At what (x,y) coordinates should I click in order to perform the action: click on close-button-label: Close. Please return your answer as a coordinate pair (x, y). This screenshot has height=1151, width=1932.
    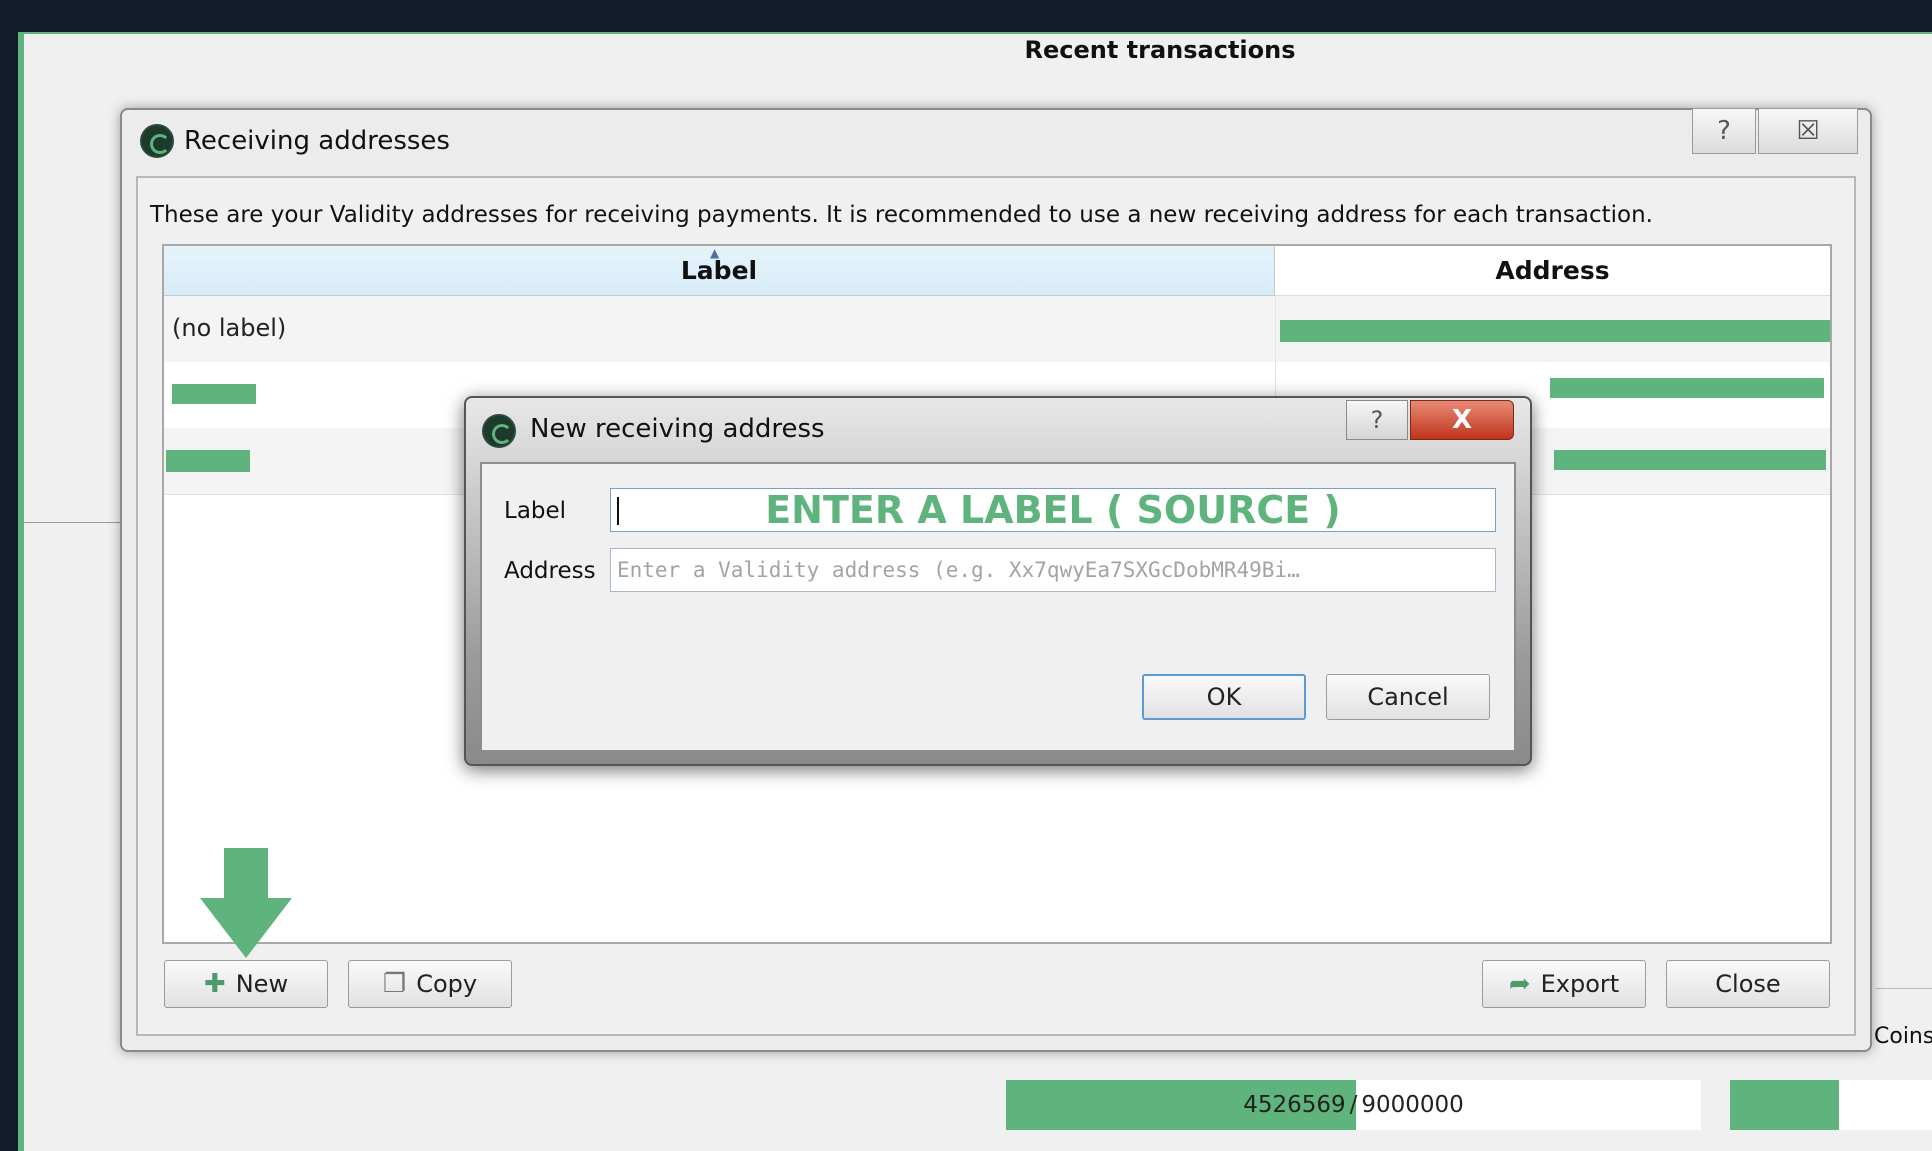
    Looking at the image, I should click on (1748, 984).